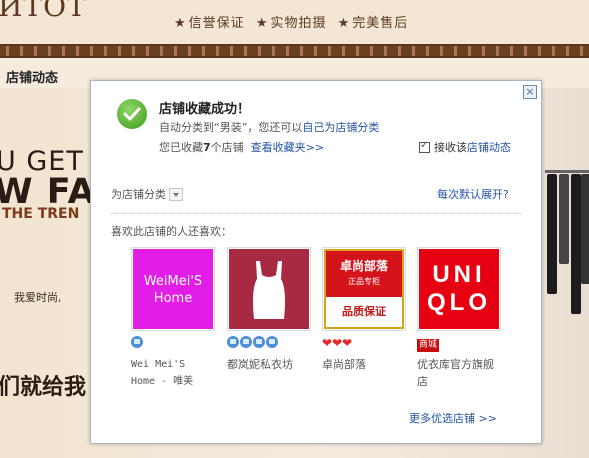 Image resolution: width=589 pixels, height=458 pixels. Describe the element at coordinates (424, 146) in the screenshot. I see `subscribe-checkbox` at that location.